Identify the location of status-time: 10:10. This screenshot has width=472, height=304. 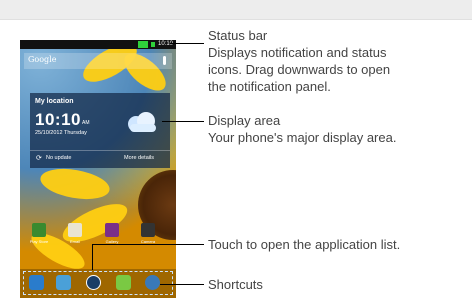
(165, 44).